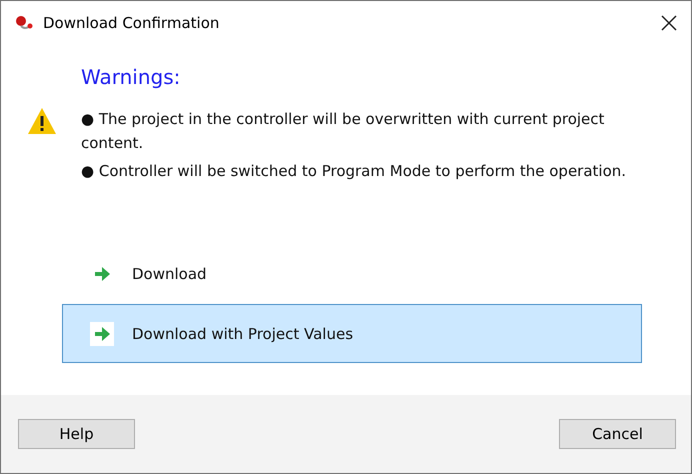 The width and height of the screenshot is (692, 474). What do you see at coordinates (169, 274) in the screenshot?
I see `option-label: Download` at bounding box center [169, 274].